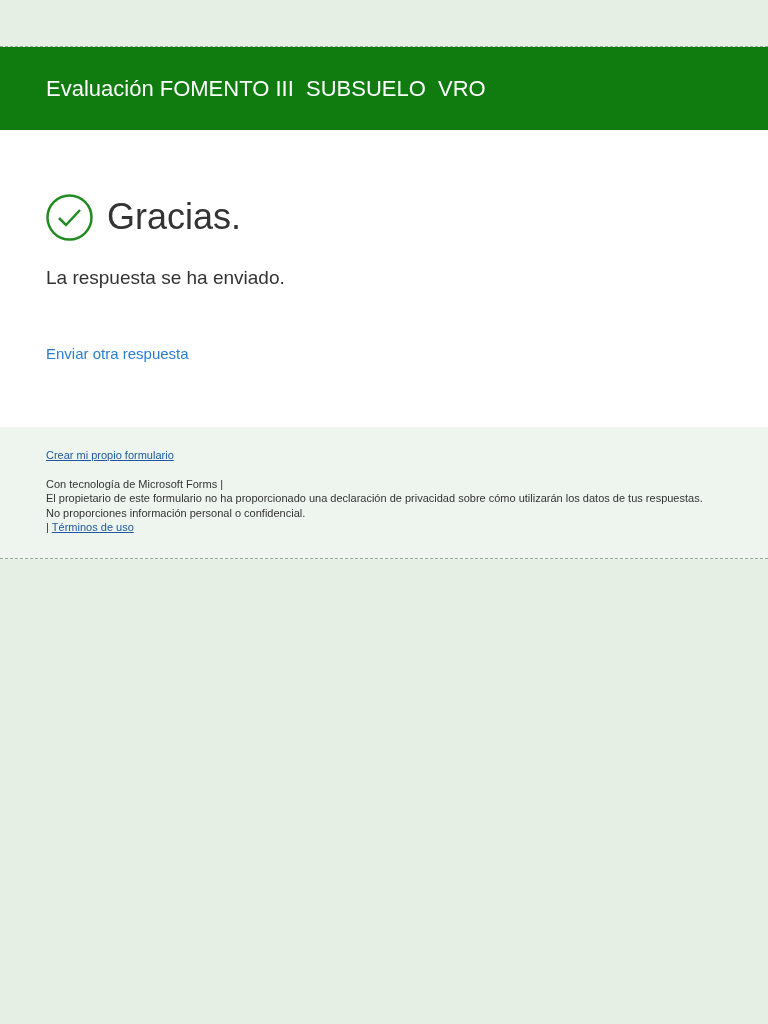 The height and width of the screenshot is (1024, 768). I want to click on privacy-notice: El propietario de este formulario no ha proporcionado una declaración de privacidad sobre cómo utilizarán los datos de tus respuestas., so click(374, 498).